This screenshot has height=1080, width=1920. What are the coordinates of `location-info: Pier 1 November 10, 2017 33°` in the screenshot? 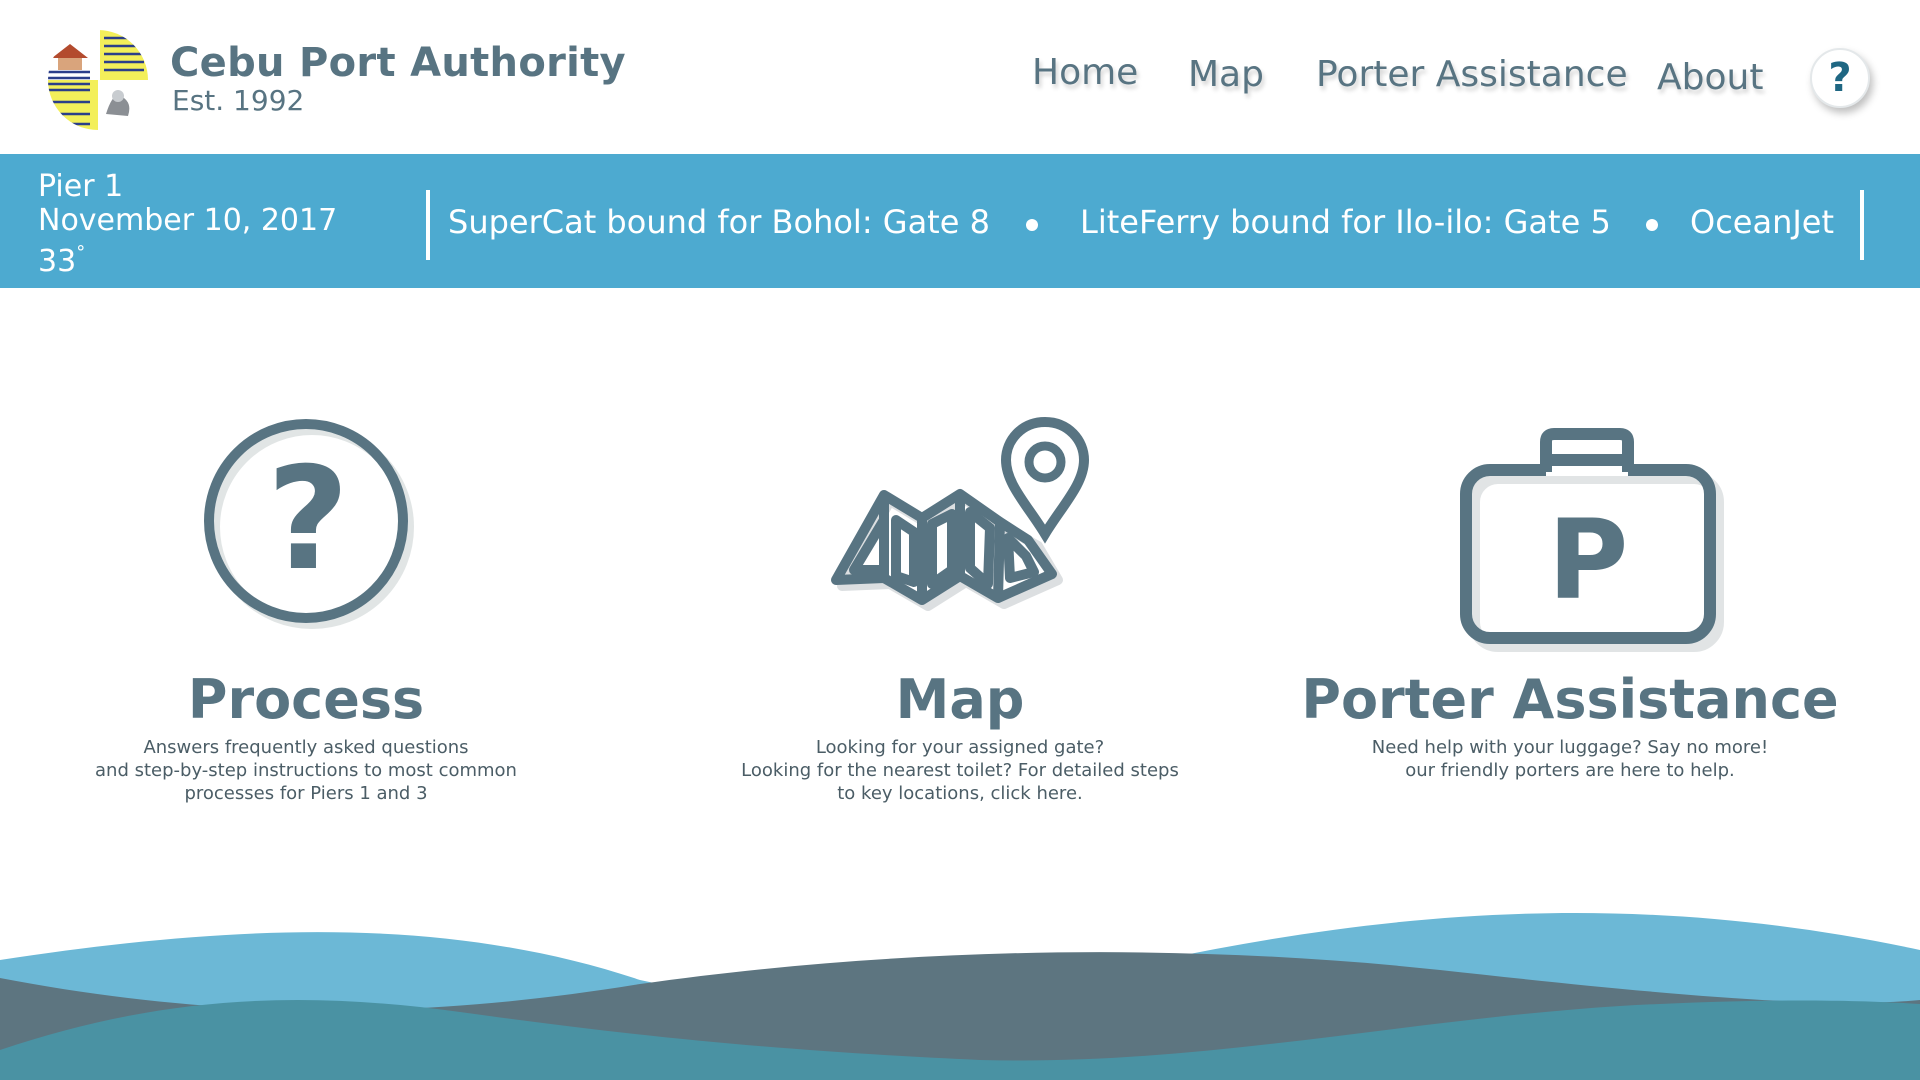 It's located at (187, 224).